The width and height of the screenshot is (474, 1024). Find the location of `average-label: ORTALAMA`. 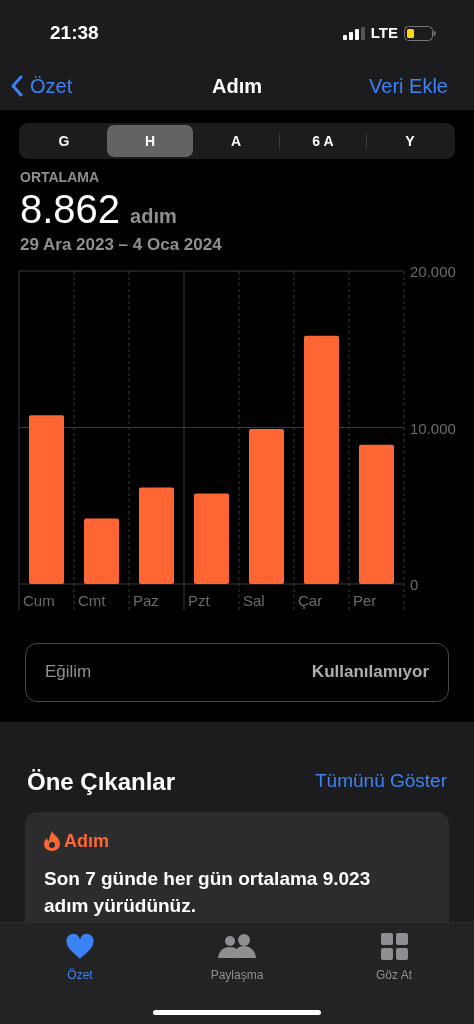

average-label: ORTALAMA is located at coordinates (60, 177).